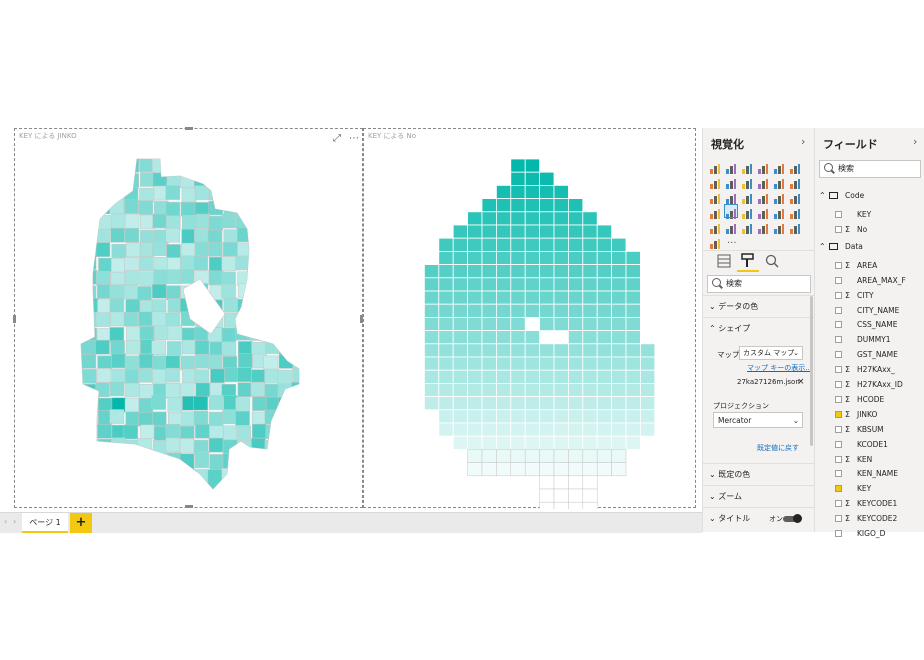 The image size is (924, 660). Describe the element at coordinates (870, 169) in the screenshot. I see `fields-search-input: 検索` at that location.